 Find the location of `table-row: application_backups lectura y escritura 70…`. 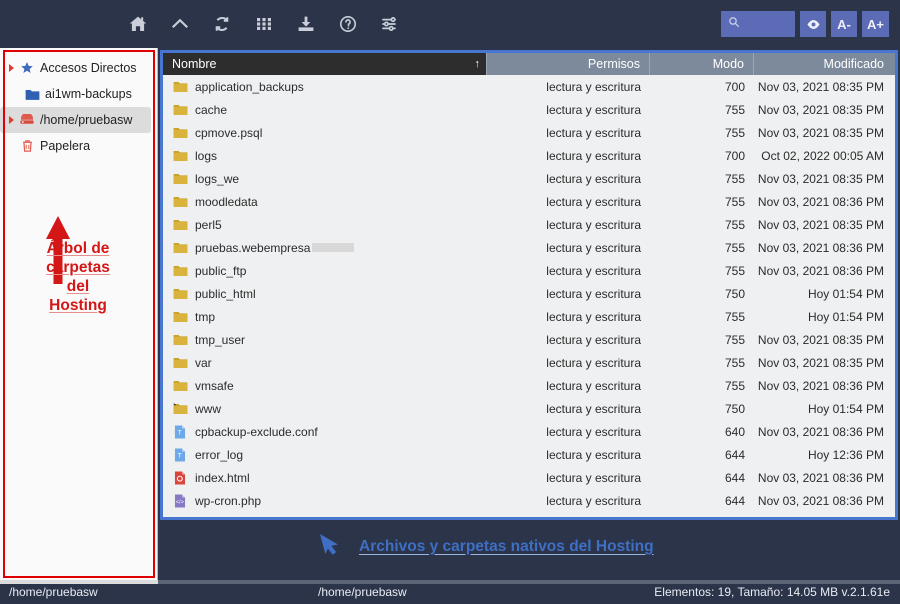

table-row: application_backups lectura y escritura 70… is located at coordinates (529, 86).